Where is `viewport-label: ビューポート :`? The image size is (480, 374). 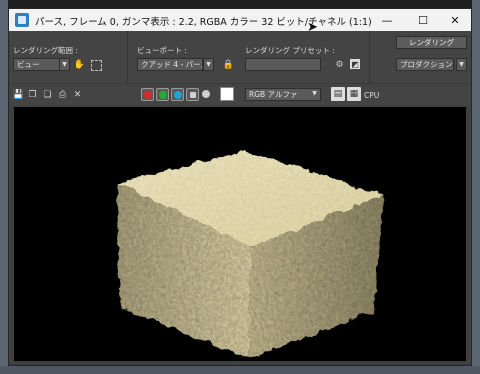
viewport-label: ビューポート : is located at coordinates (162, 50).